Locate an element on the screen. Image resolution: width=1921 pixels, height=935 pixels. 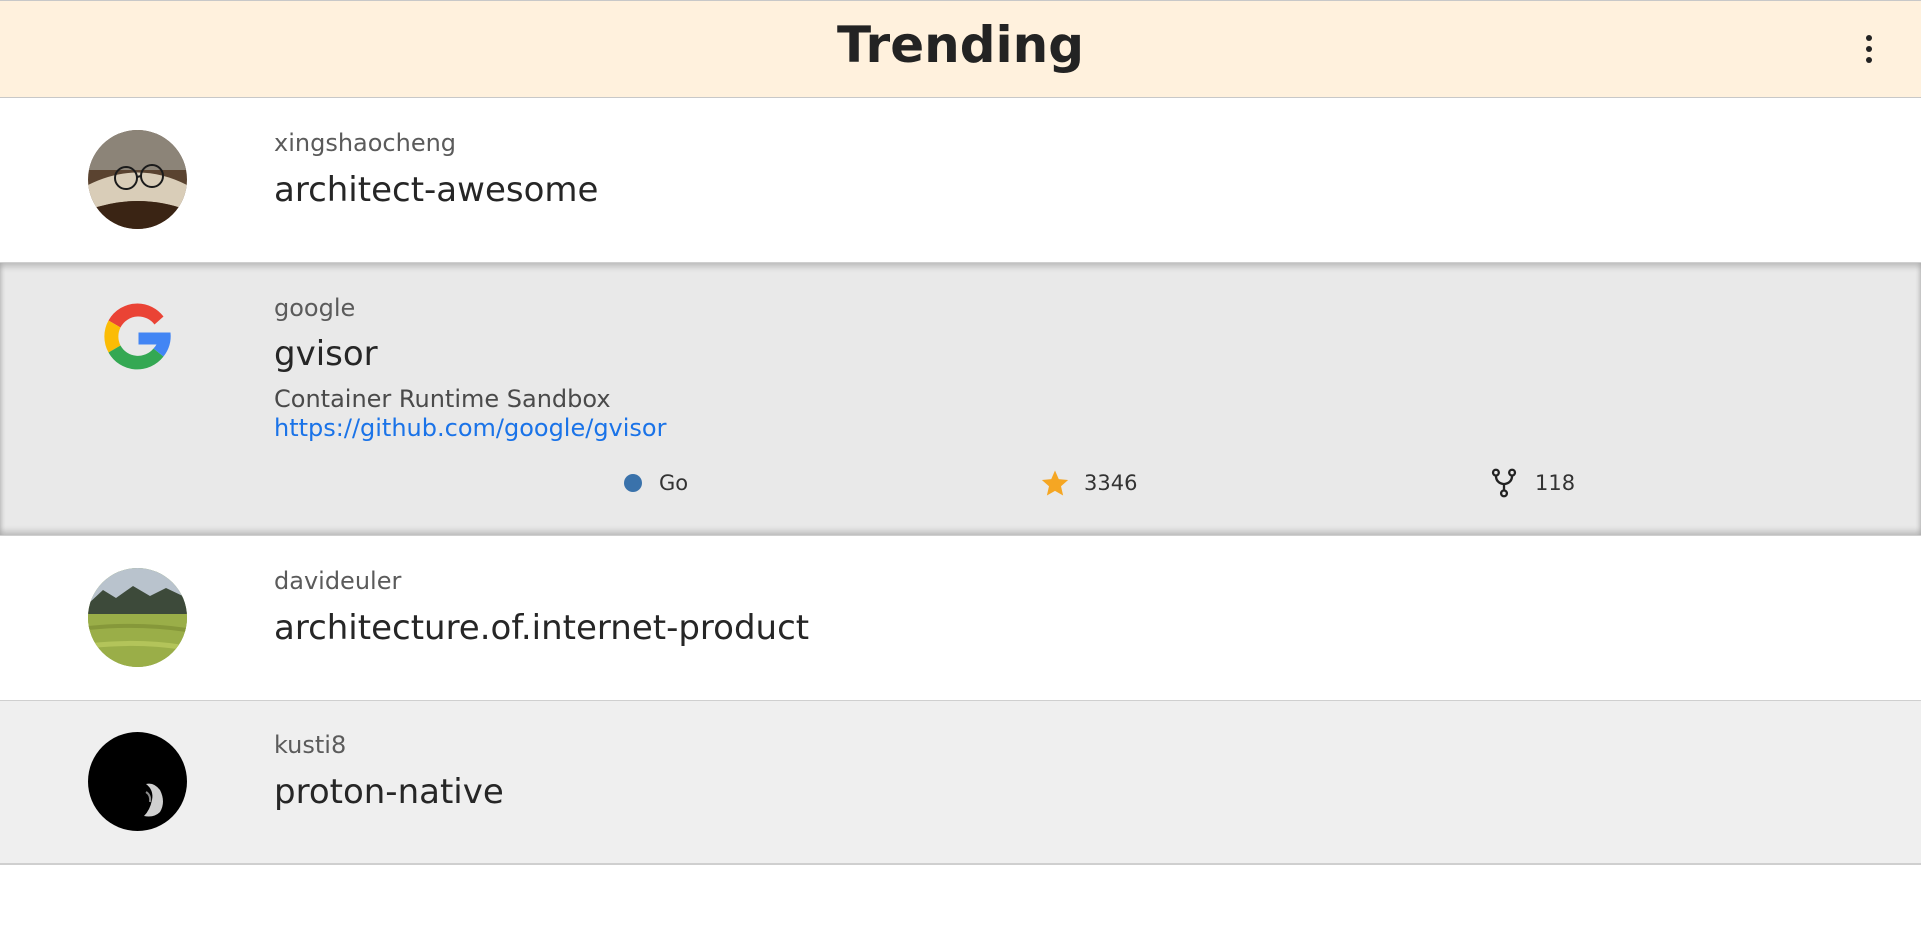
repo-name: architect-awesome is located at coordinates (436, 190).